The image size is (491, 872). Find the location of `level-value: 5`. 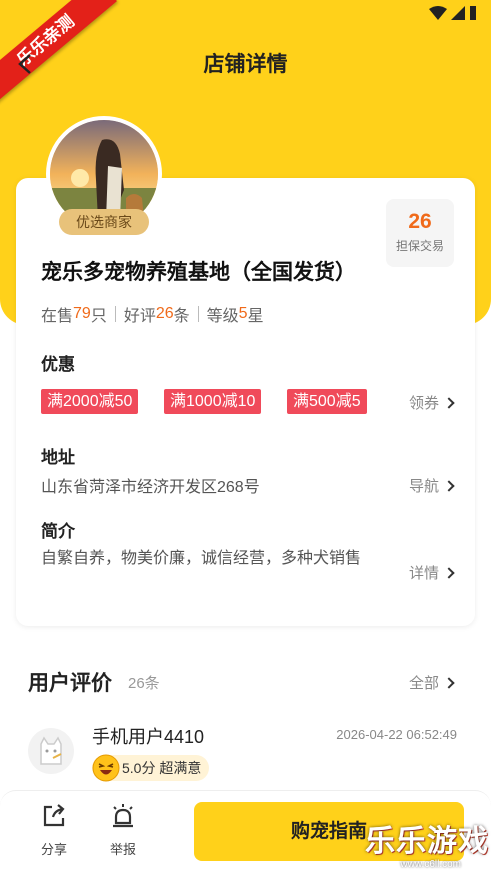

level-value: 5 is located at coordinates (243, 313).